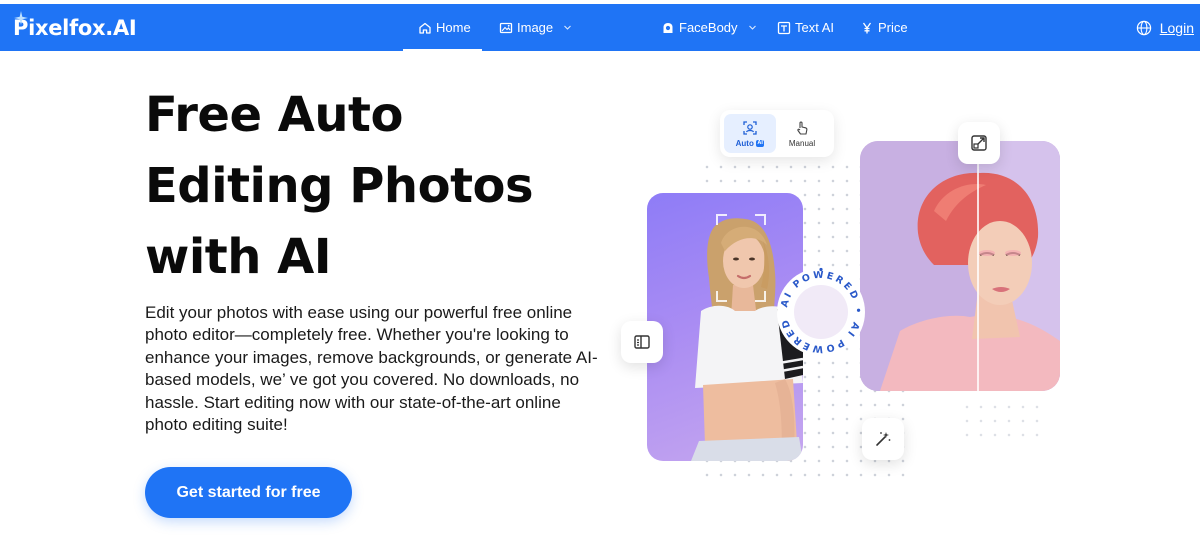  What do you see at coordinates (802, 128) in the screenshot?
I see `hand-pointer-icon` at bounding box center [802, 128].